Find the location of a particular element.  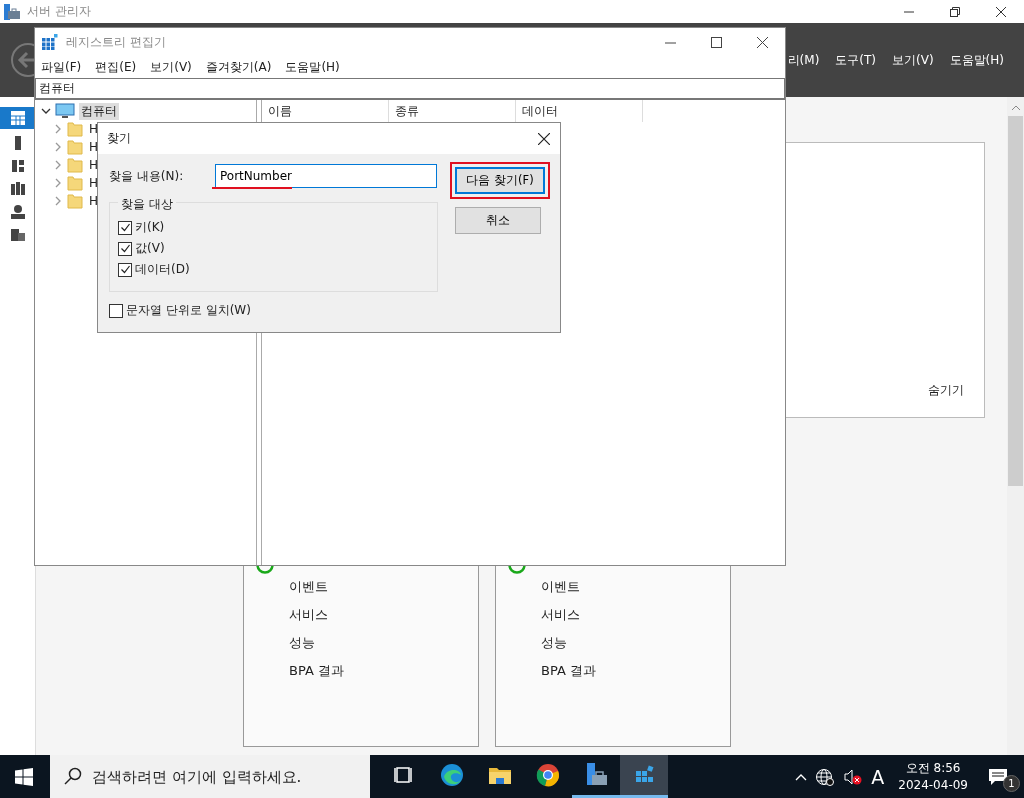

menu-item: 도구(T) is located at coordinates (856, 60).